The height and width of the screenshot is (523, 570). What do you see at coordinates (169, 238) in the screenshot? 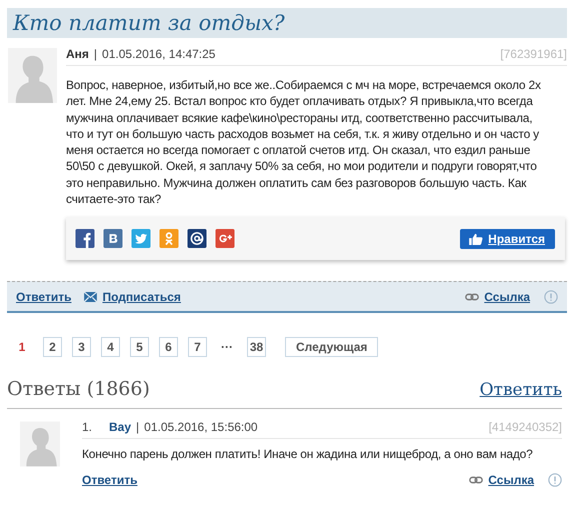
I see `ok-icon` at bounding box center [169, 238].